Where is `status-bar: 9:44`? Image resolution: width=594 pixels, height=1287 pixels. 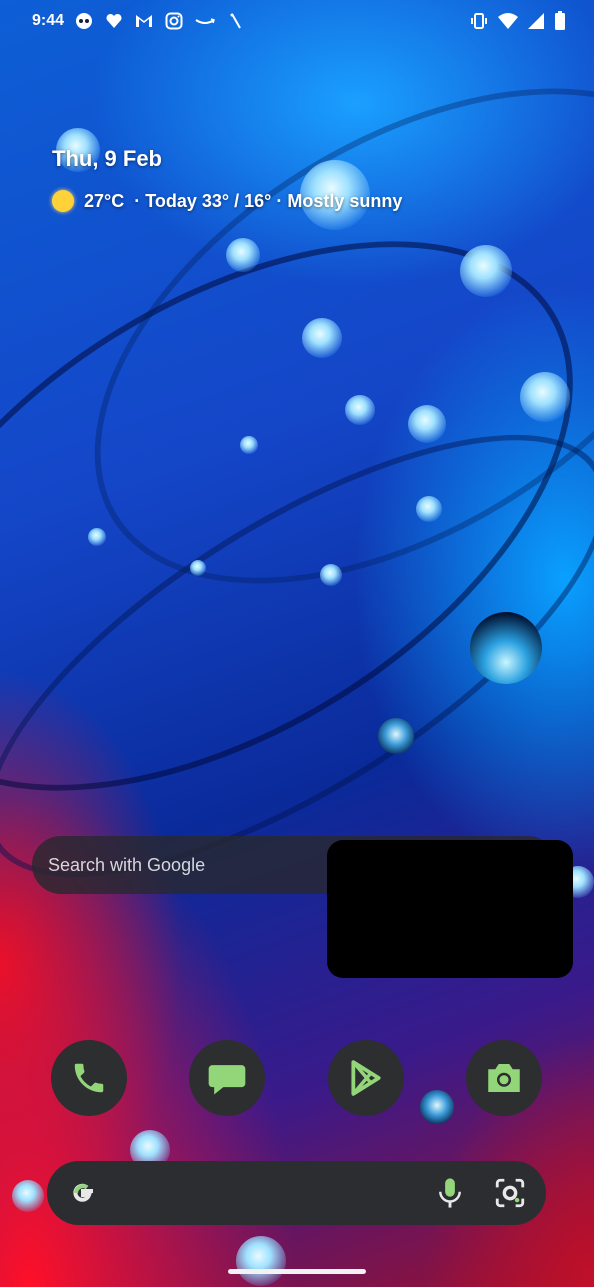 status-bar: 9:44 is located at coordinates (297, 23).